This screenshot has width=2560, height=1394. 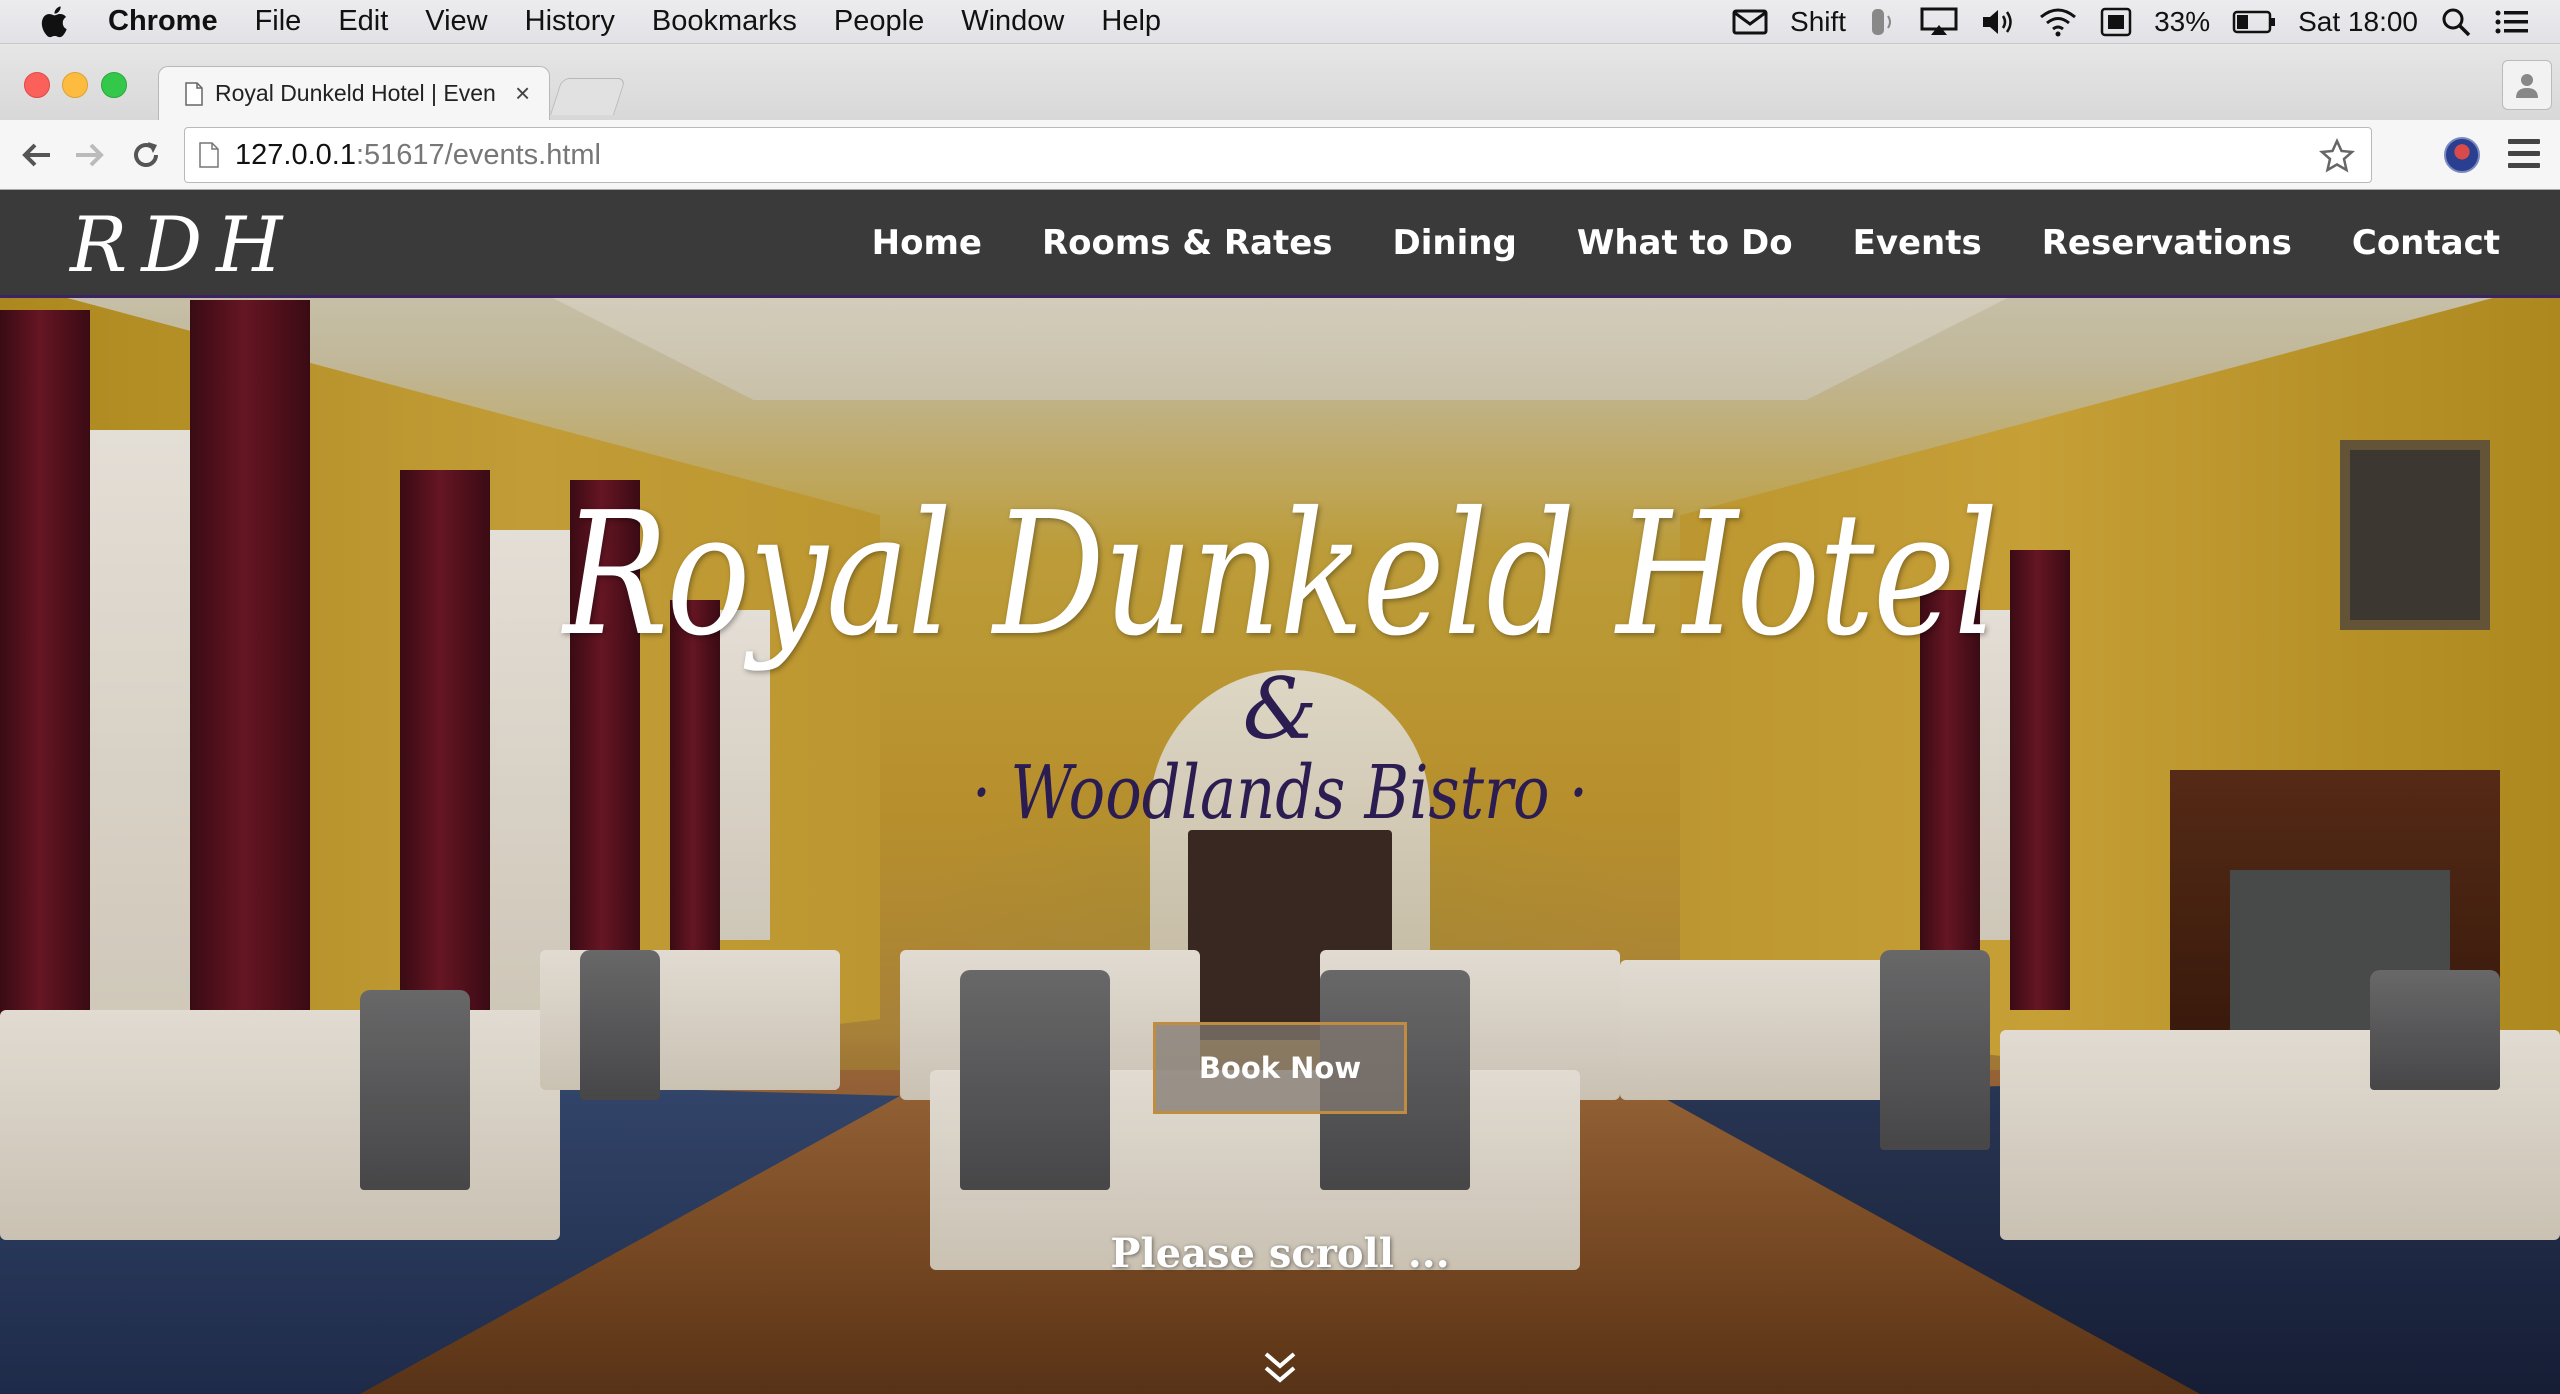 What do you see at coordinates (2167, 243) in the screenshot?
I see `nav-reservations: Reservations` at bounding box center [2167, 243].